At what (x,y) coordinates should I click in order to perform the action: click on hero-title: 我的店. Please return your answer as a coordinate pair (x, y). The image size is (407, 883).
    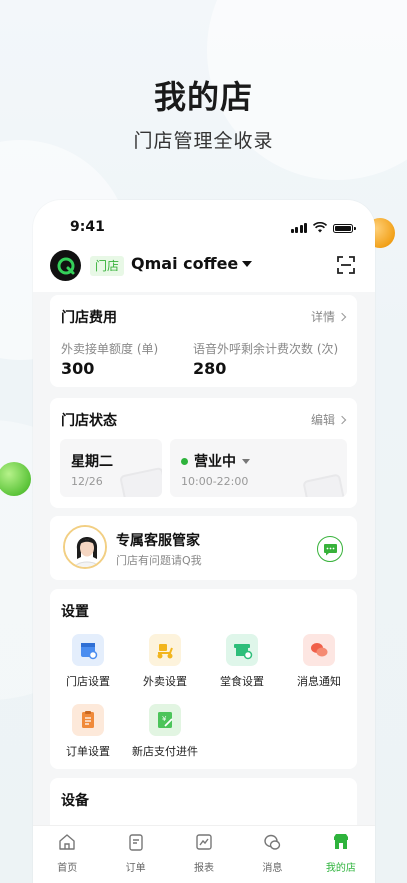
    Looking at the image, I should click on (203, 97).